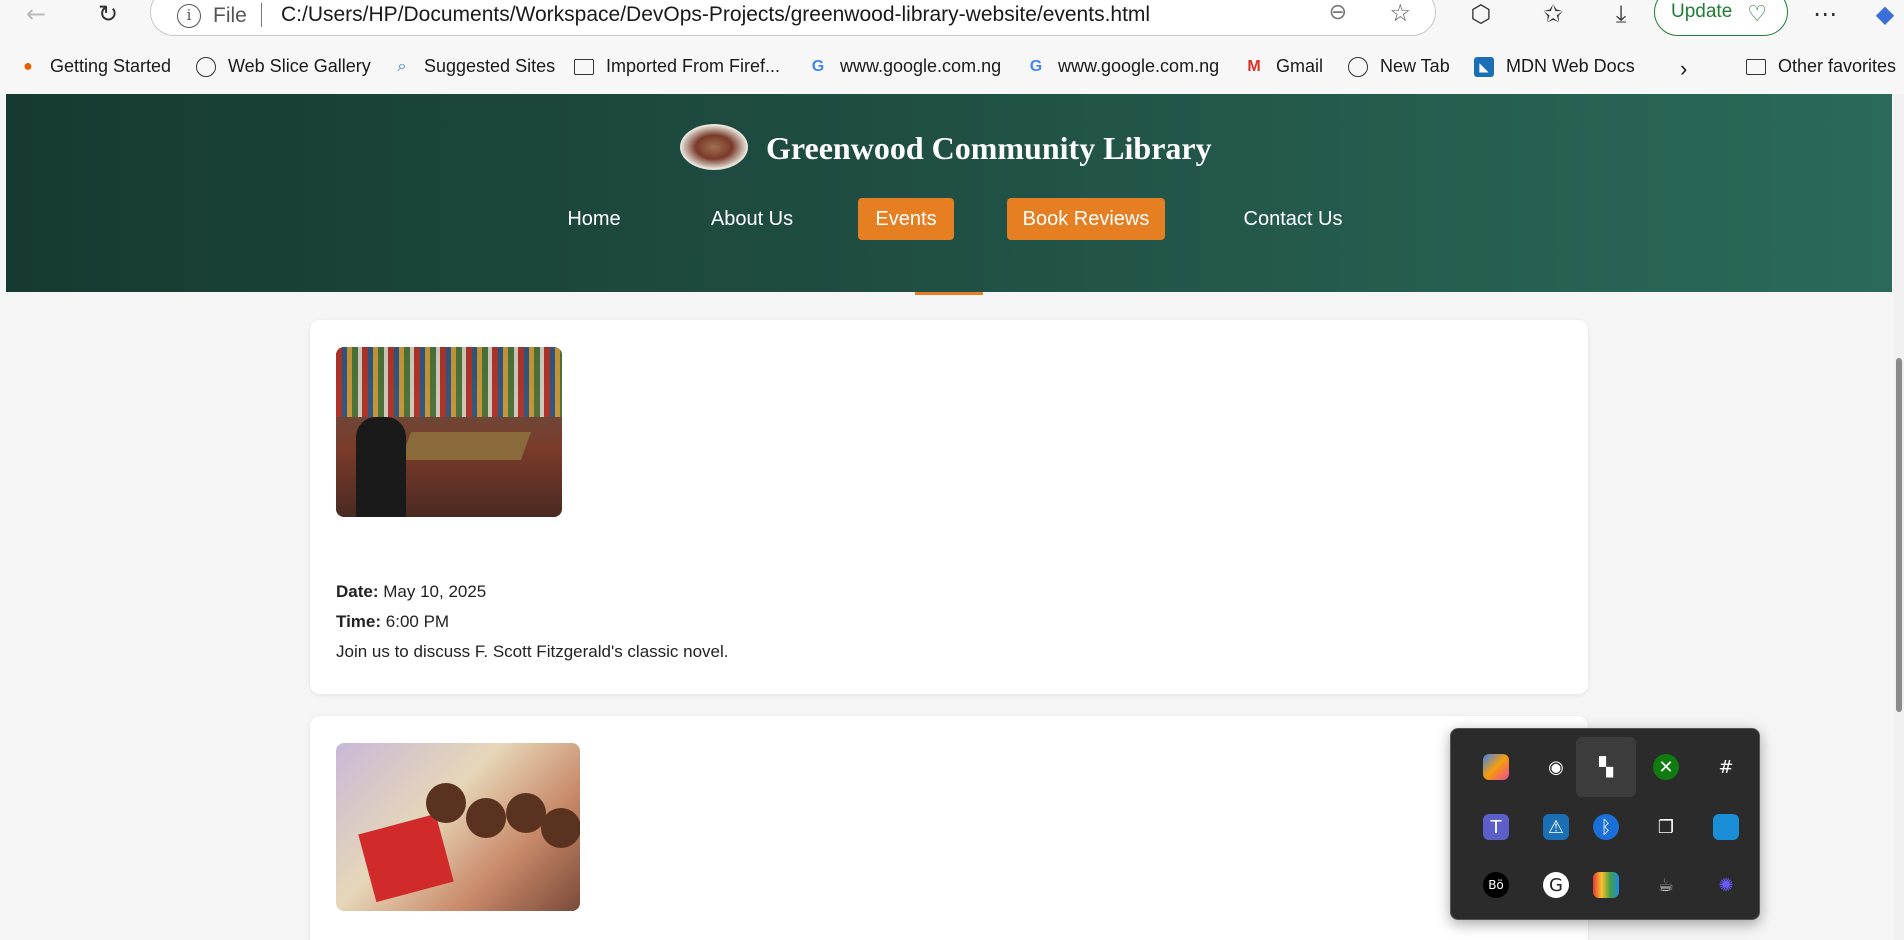 The width and height of the screenshot is (1904, 940). Describe the element at coordinates (1606, 767) in the screenshot. I see `bookmark-app-icon: ▚` at that location.